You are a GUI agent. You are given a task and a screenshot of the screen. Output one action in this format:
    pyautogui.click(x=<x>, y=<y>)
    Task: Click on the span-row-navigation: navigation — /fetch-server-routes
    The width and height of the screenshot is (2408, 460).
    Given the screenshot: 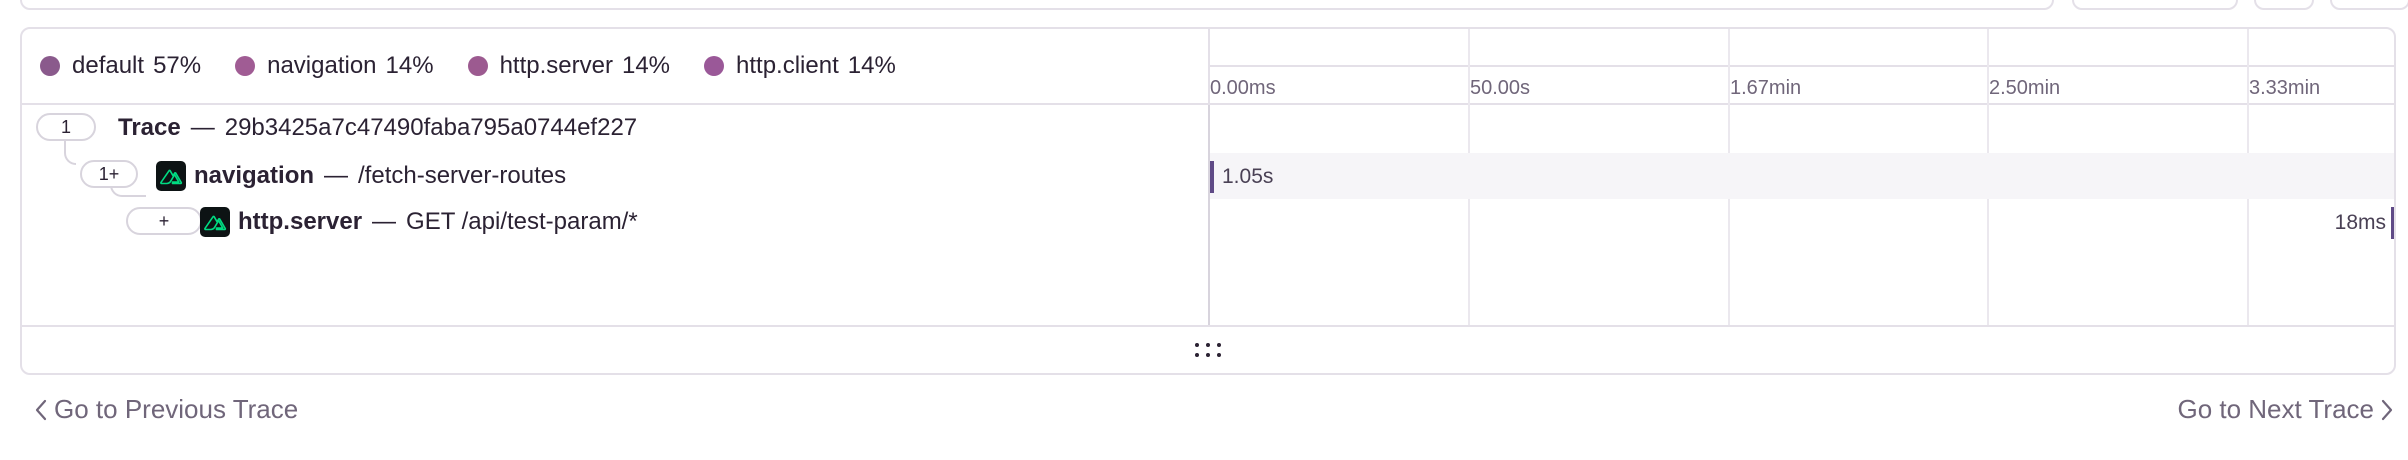 What is the action you would take?
    pyautogui.click(x=361, y=176)
    